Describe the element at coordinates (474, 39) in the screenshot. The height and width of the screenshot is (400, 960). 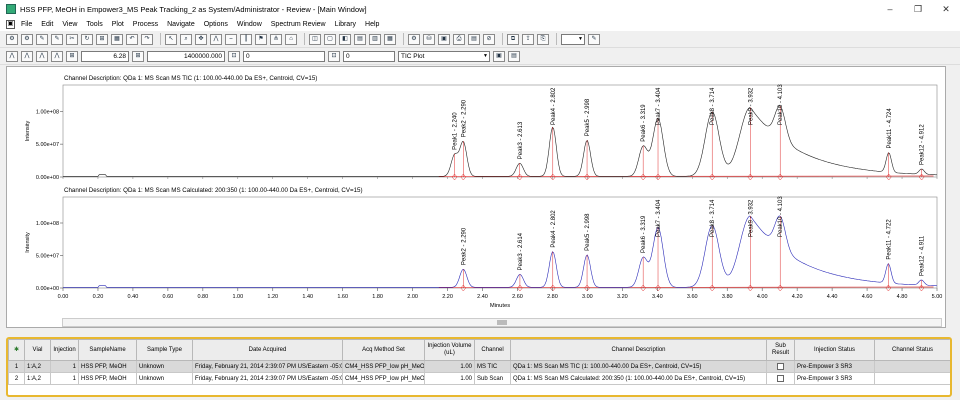
I see `report-icon: ▤` at that location.